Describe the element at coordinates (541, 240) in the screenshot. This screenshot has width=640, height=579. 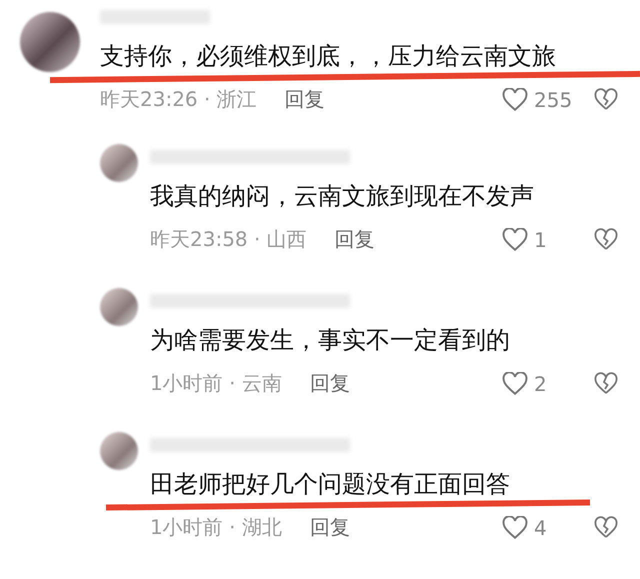
I see `like-count: 1` at that location.